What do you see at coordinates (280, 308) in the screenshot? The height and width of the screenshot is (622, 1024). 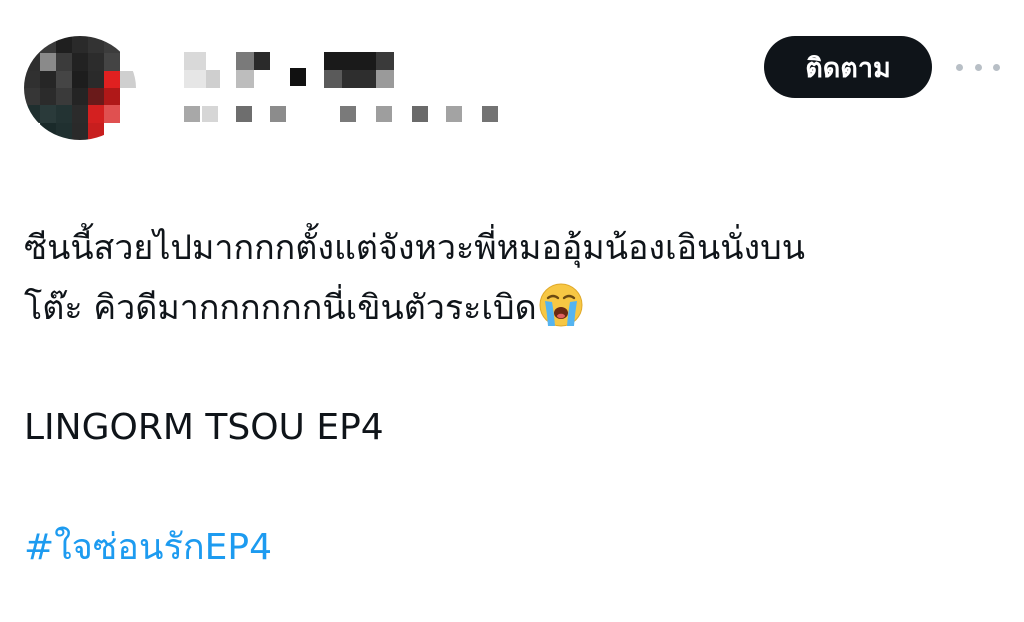 I see `tweet-text-segment: โต๊ะ คิวดีมากกกกกกนี่เขินตัวระเบิด` at bounding box center [280, 308].